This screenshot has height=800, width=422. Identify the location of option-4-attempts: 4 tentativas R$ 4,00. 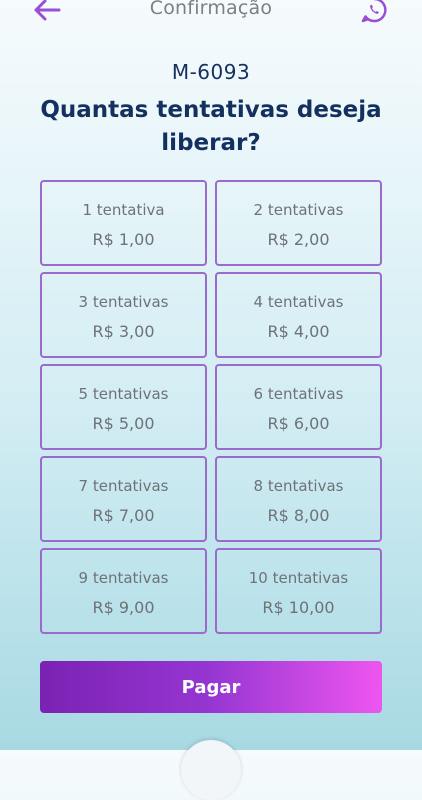
(298, 315).